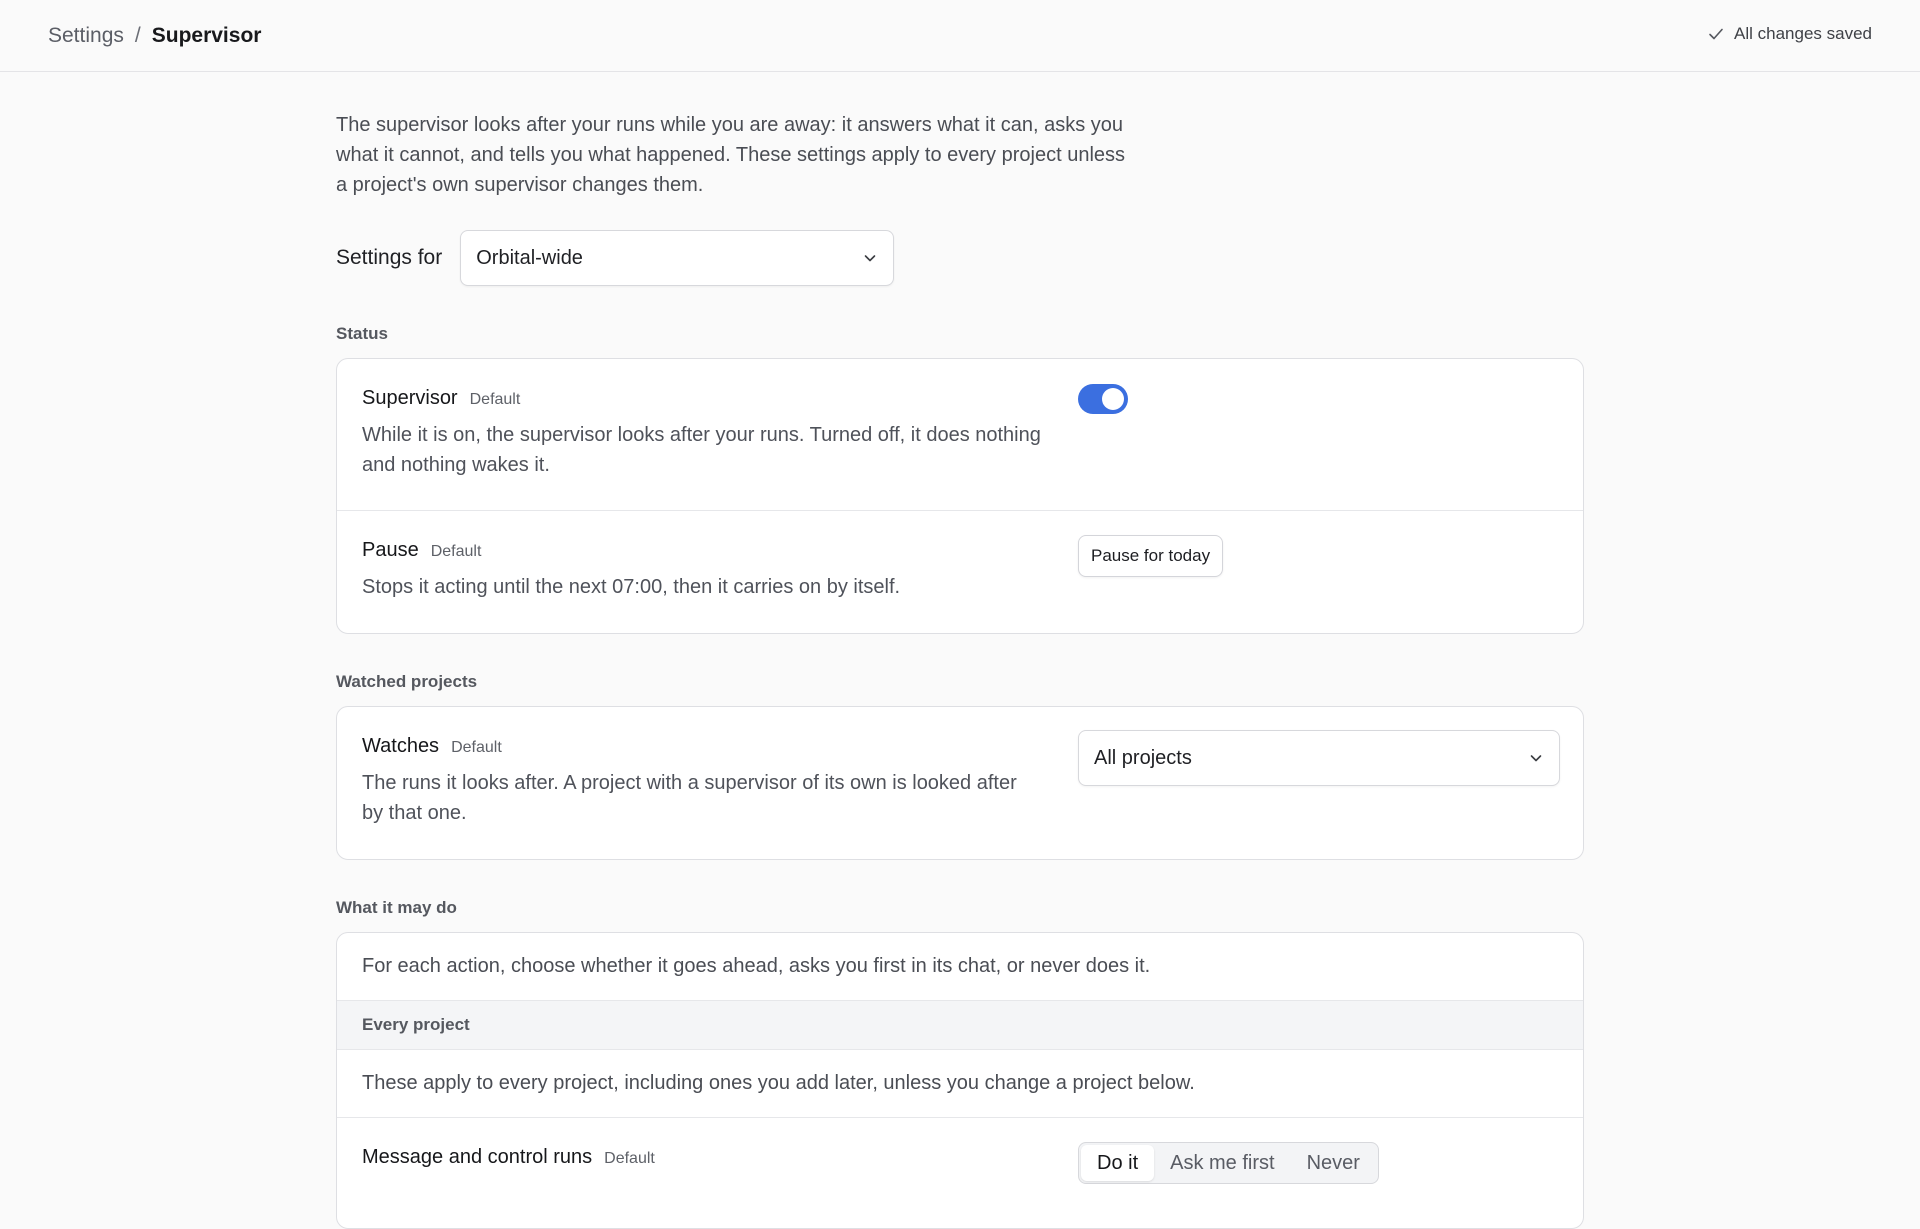  I want to click on group-heading-every-project: Every project, so click(960, 1025).